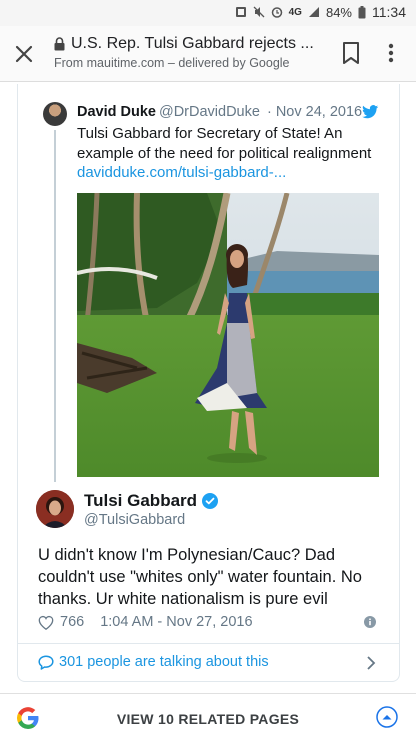  I want to click on author-name-row: Tulsi Gabbard, so click(151, 501).